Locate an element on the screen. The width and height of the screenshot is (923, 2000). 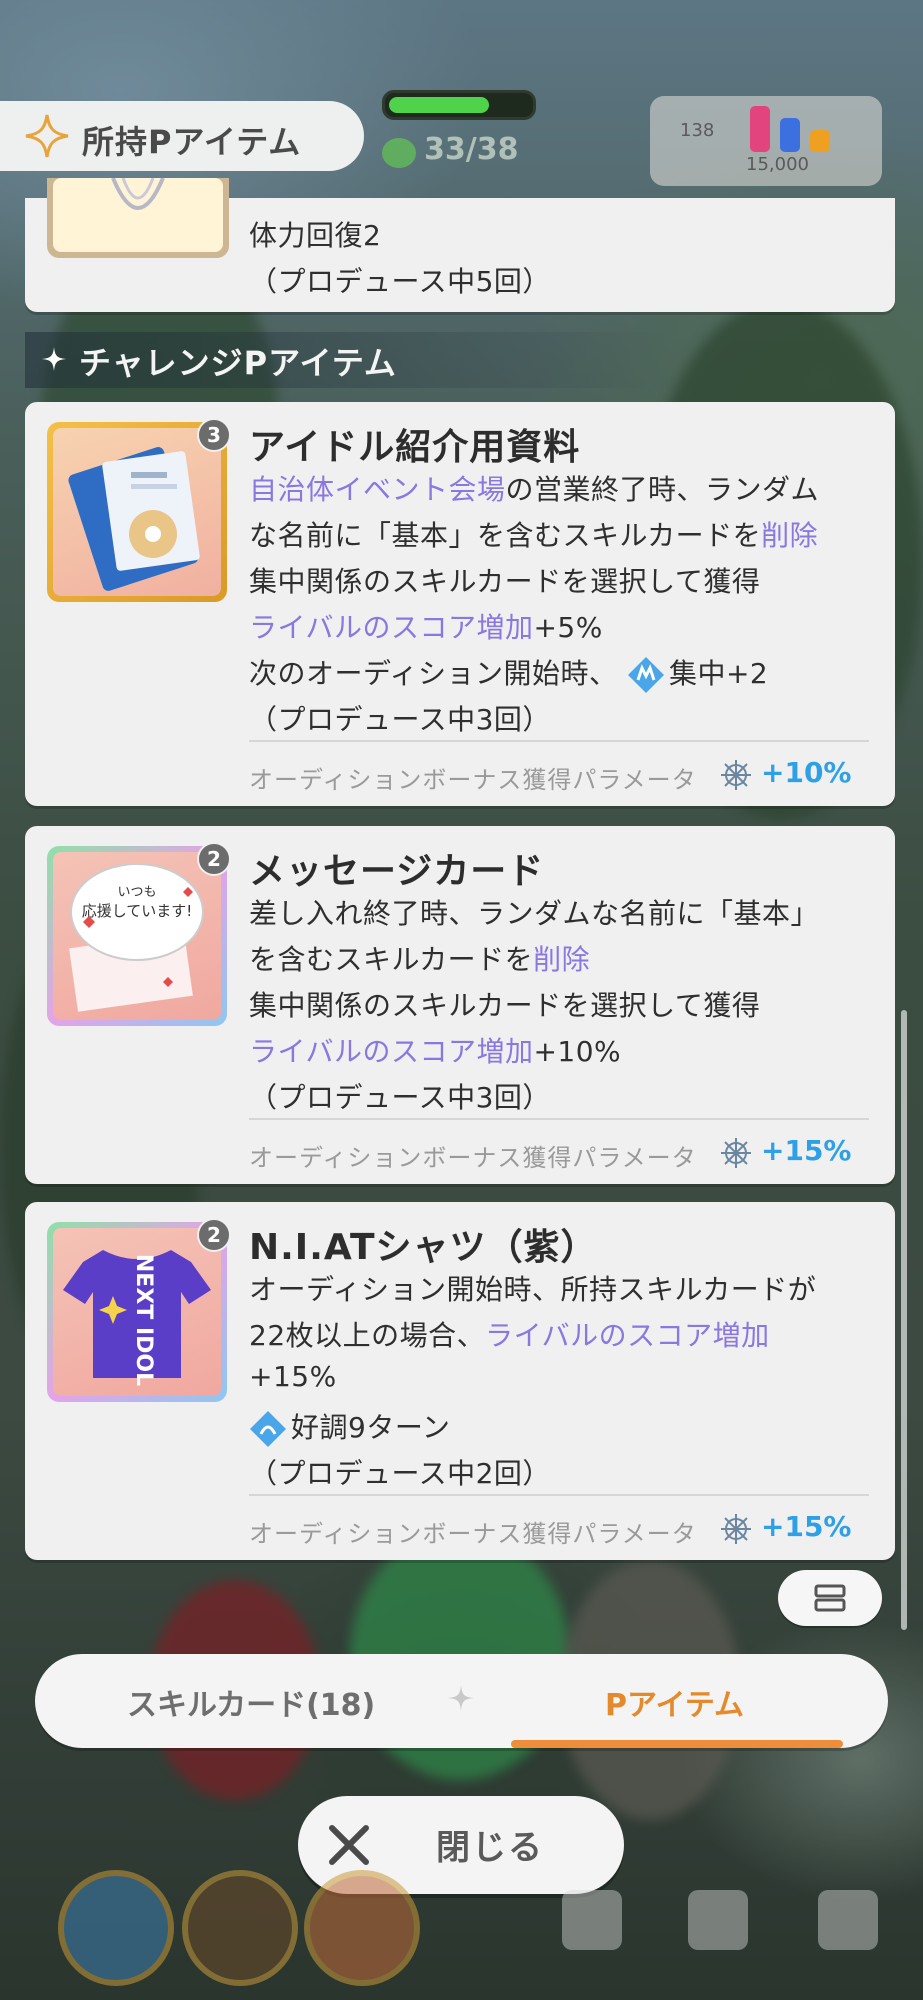
item-icon-frame is located at coordinates (138, 218).